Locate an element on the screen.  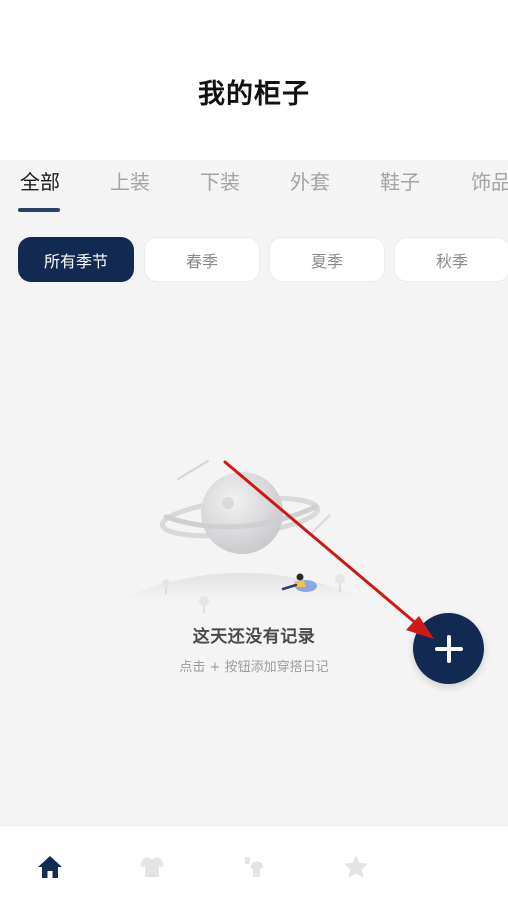
empty-planet-illustration is located at coordinates (239, 536).